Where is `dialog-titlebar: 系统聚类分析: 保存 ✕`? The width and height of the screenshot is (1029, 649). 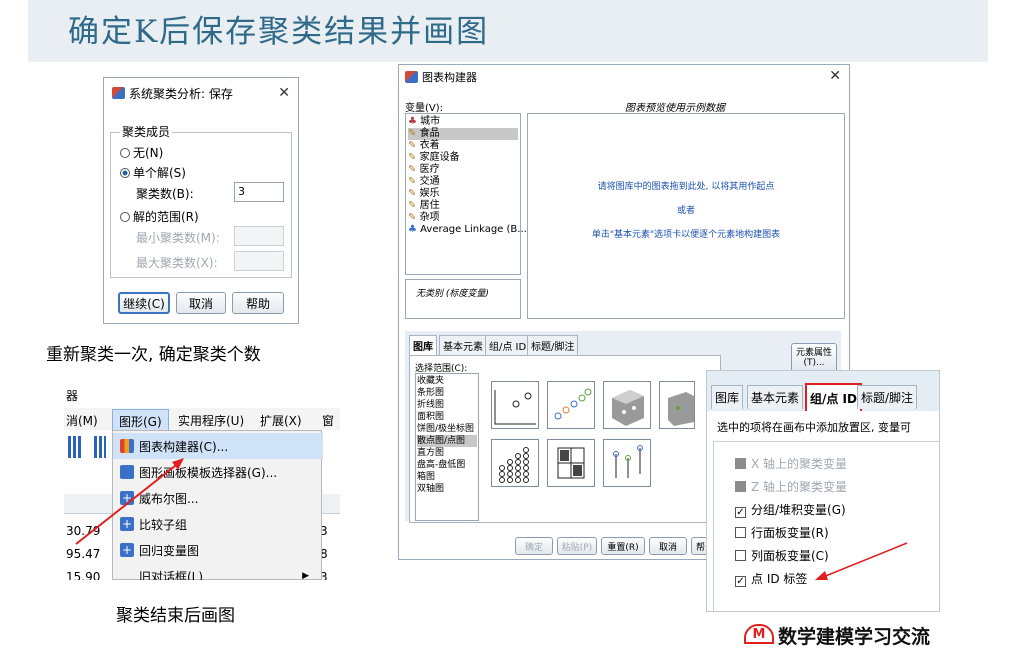 dialog-titlebar: 系统聚类分析: 保存 ✕ is located at coordinates (201, 93).